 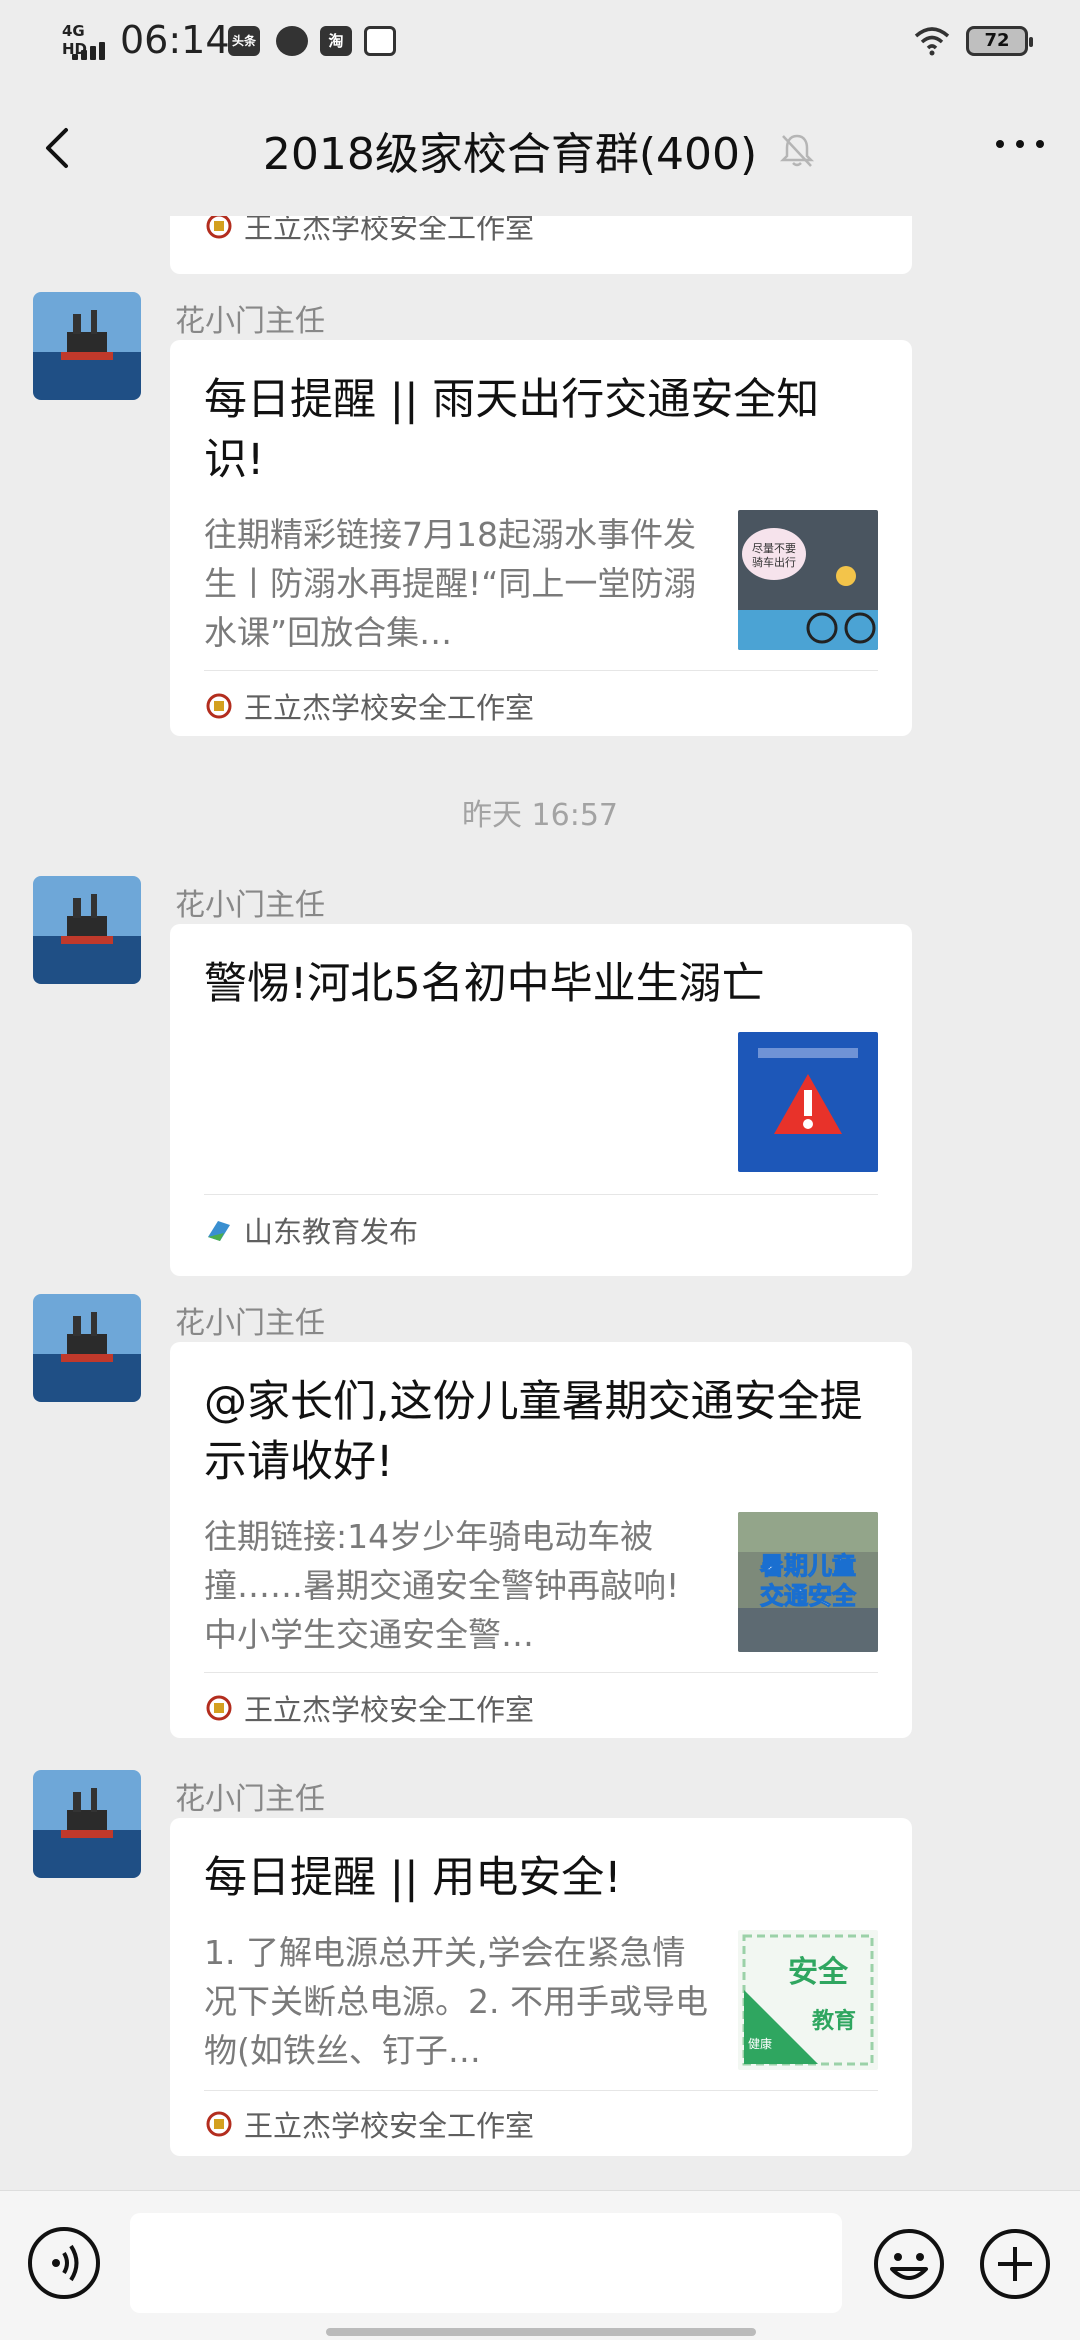 What do you see at coordinates (541, 2332) in the screenshot?
I see `home-indicator` at bounding box center [541, 2332].